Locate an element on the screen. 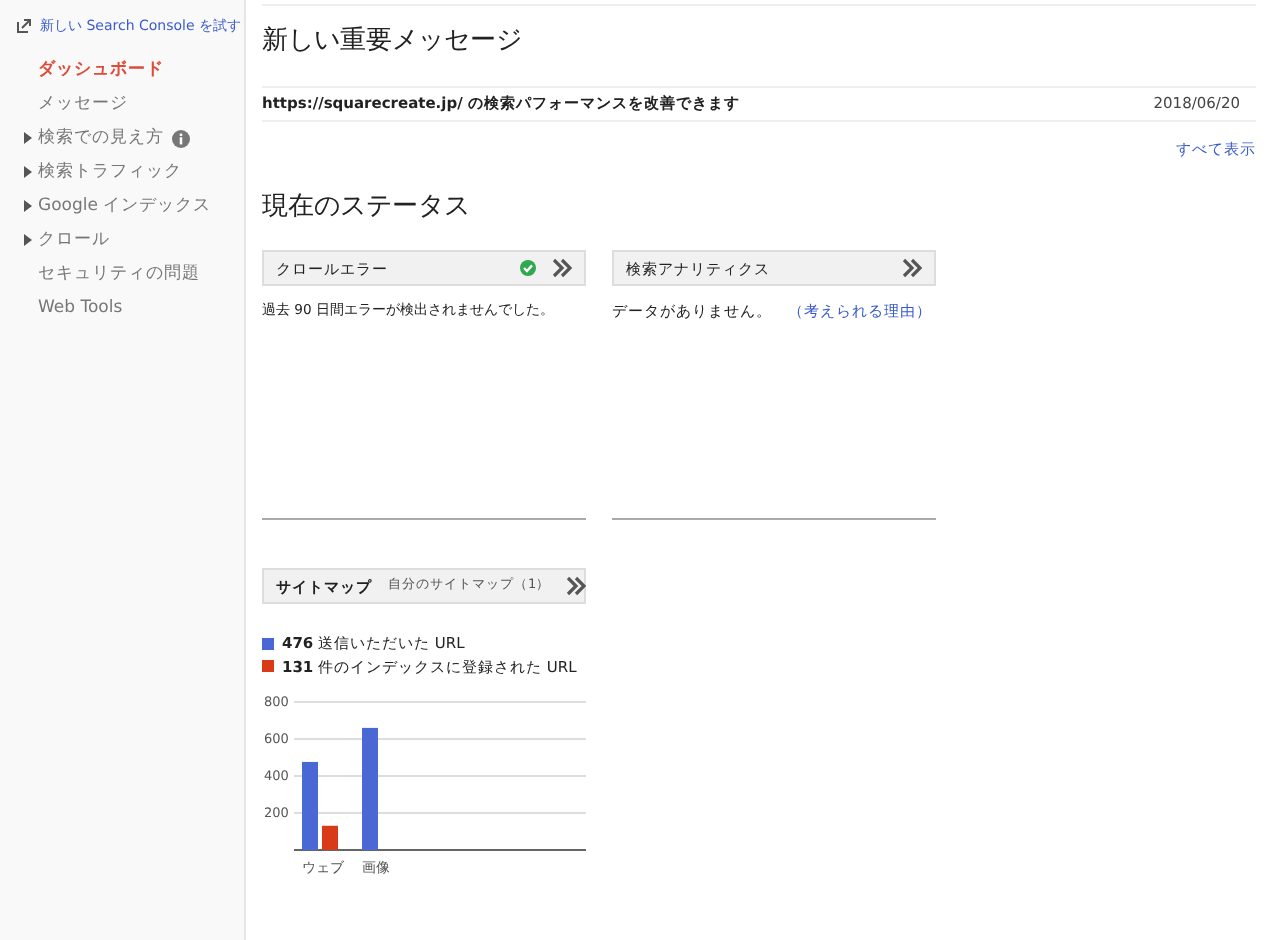  info-icon is located at coordinates (181, 138).